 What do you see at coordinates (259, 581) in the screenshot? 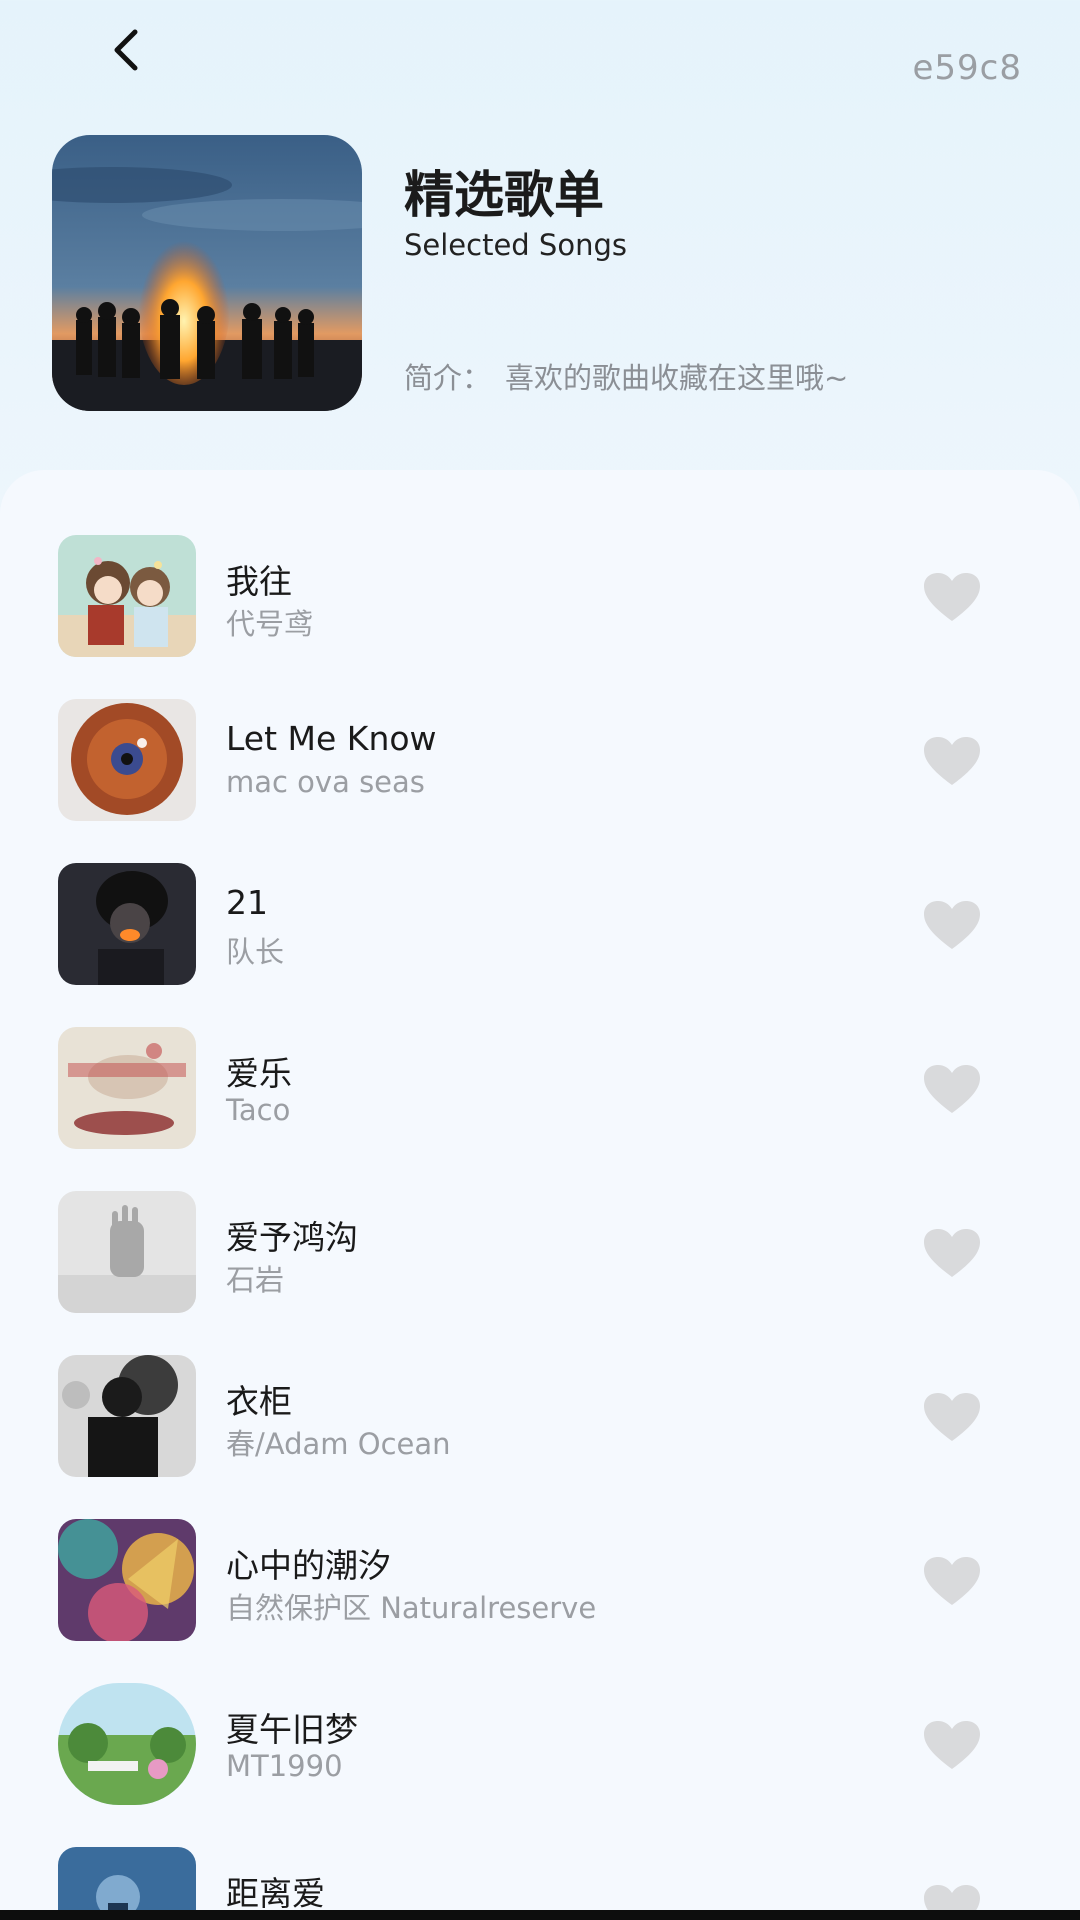
I see `song-title: 我往` at bounding box center [259, 581].